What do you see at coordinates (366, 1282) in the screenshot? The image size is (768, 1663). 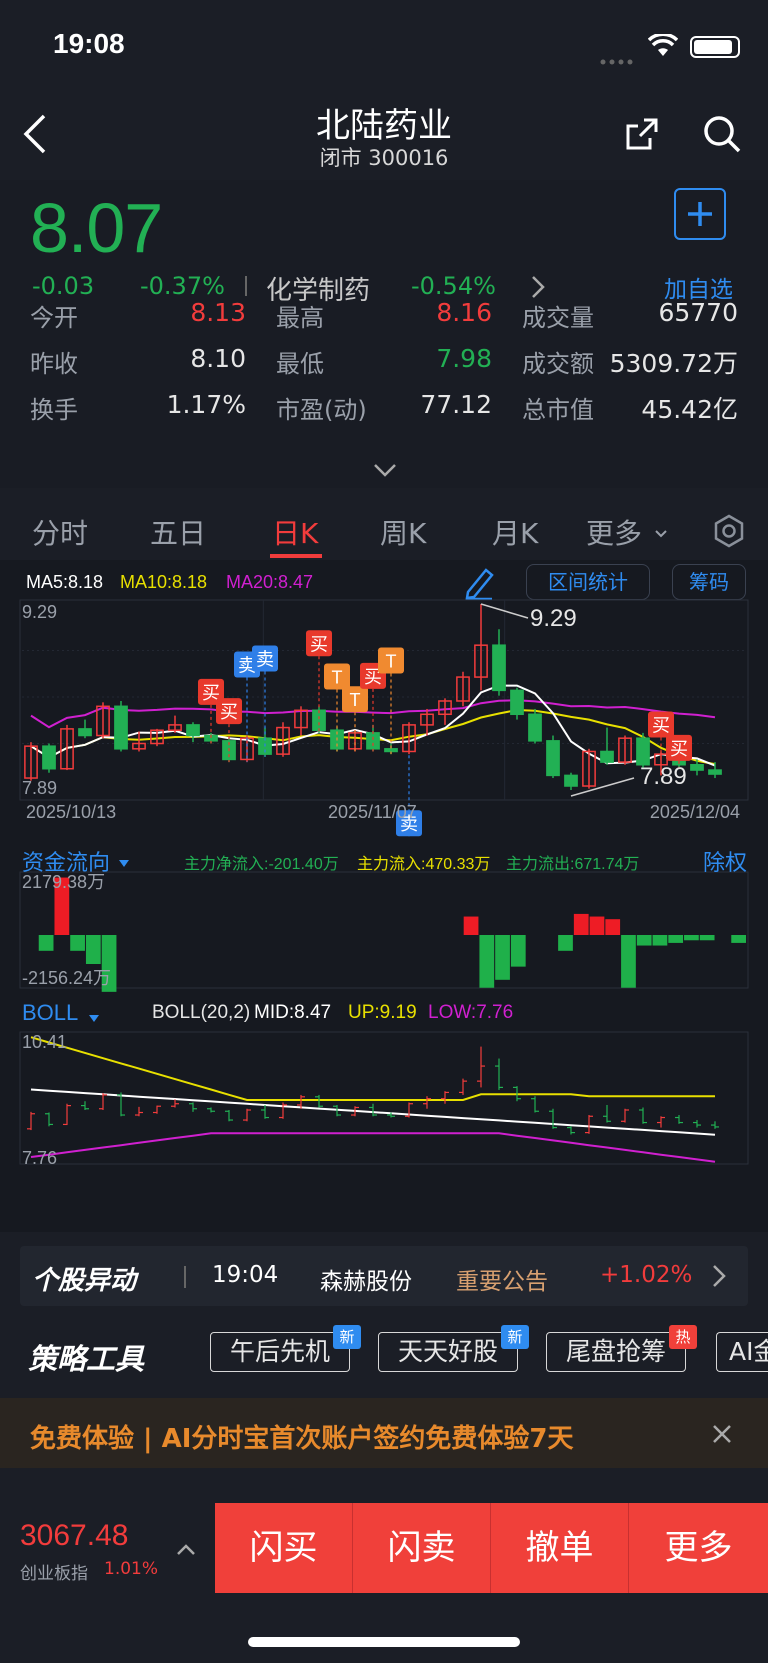 I see `alert-stock: 森赫股份` at bounding box center [366, 1282].